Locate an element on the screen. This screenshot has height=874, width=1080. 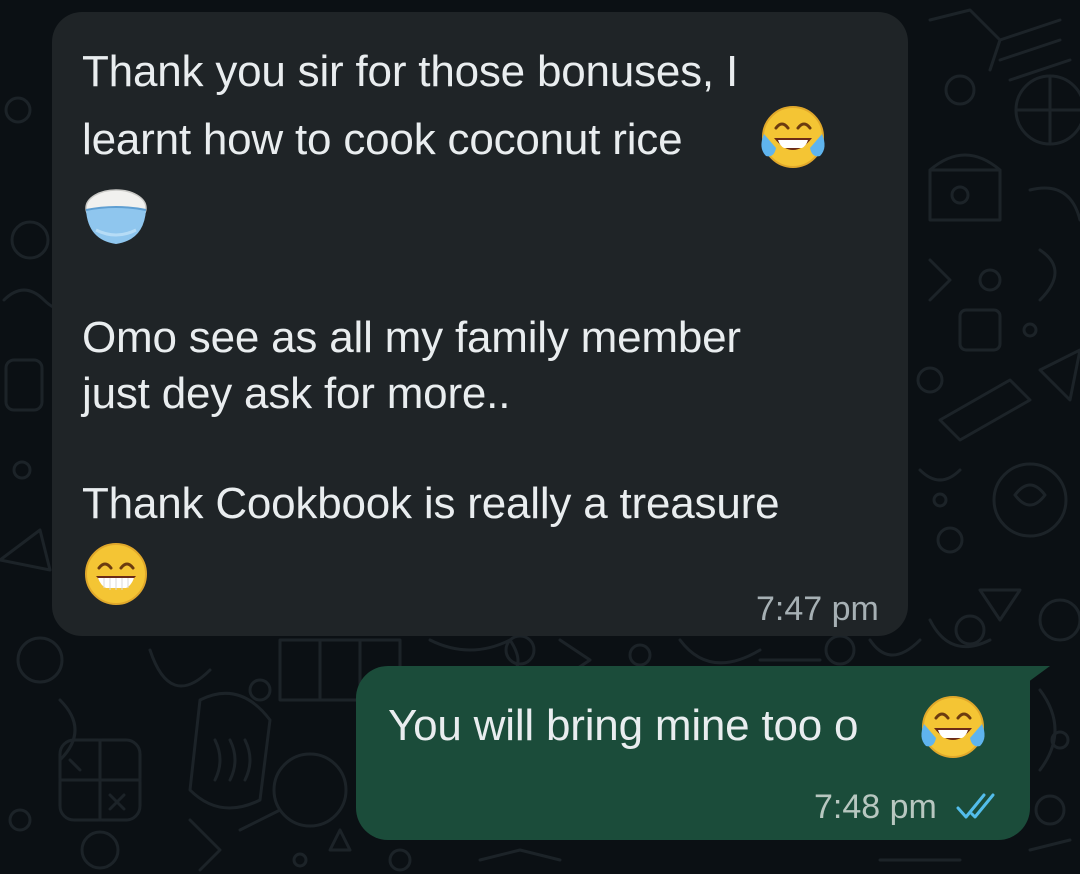
message-line: just dey ask for more.. is located at coordinates (296, 393).